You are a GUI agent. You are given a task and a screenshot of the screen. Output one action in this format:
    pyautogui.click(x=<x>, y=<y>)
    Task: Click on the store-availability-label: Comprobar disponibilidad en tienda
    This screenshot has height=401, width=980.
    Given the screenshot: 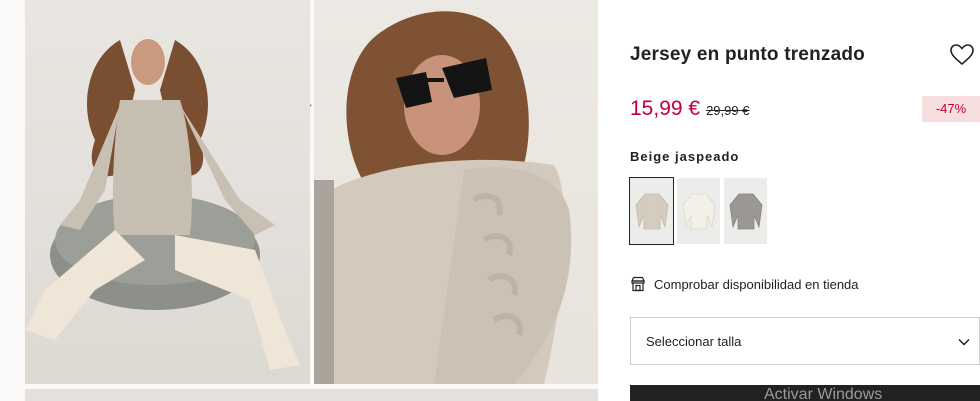 What is the action you would take?
    pyautogui.click(x=756, y=284)
    